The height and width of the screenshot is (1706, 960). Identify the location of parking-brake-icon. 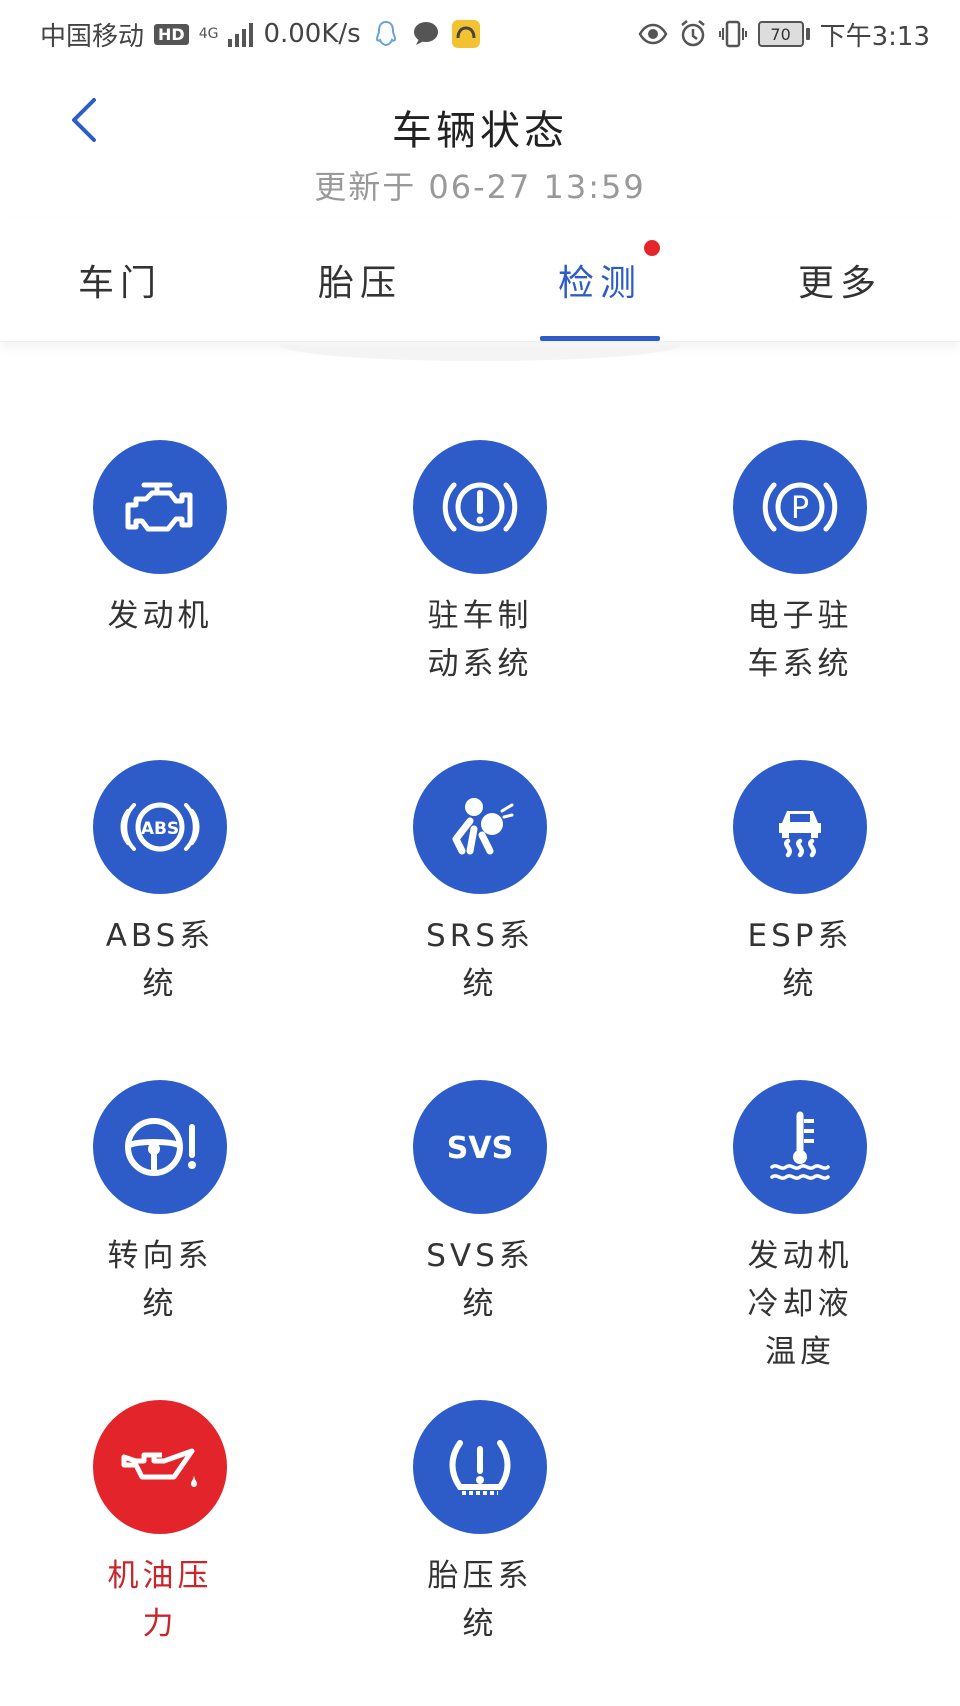
(480, 507).